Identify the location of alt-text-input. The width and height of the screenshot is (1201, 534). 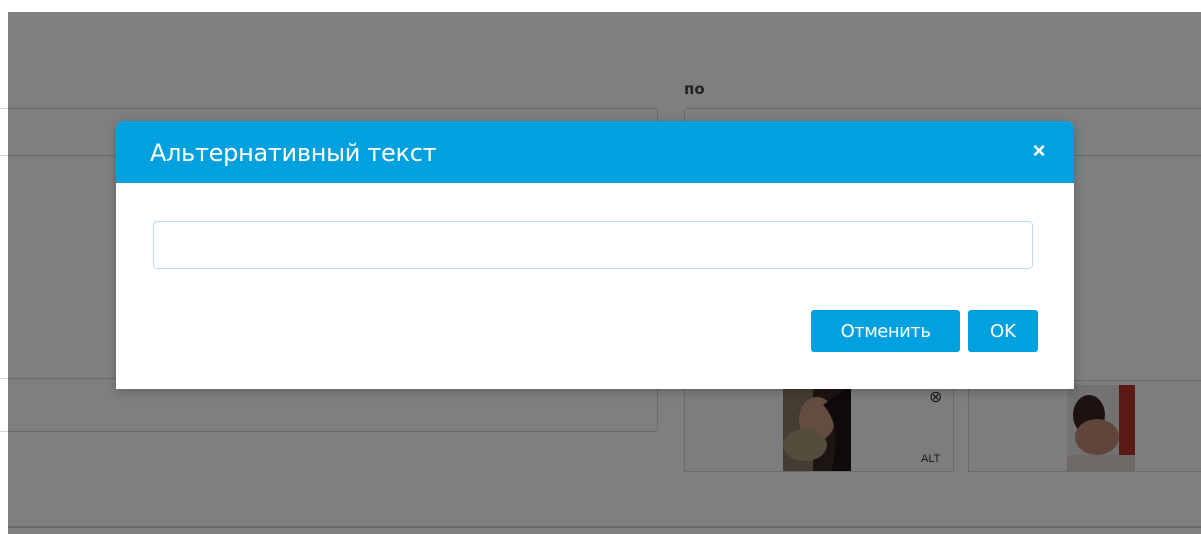
(593, 245).